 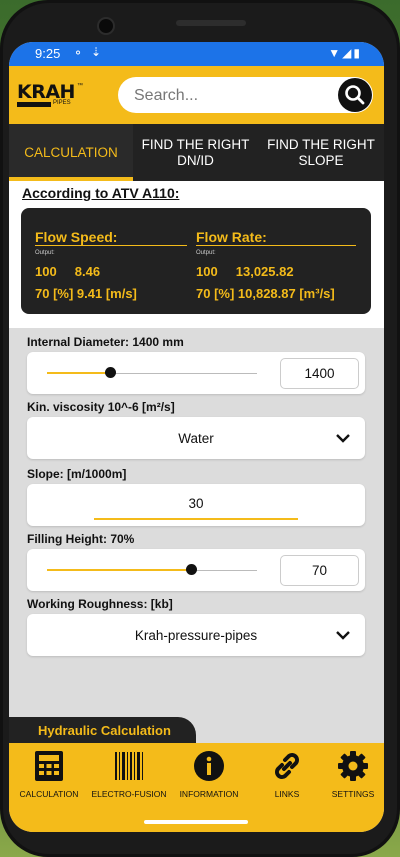 What do you see at coordinates (68, 271) in the screenshot?
I see `flow-speed-row-1: 100 8.46` at bounding box center [68, 271].